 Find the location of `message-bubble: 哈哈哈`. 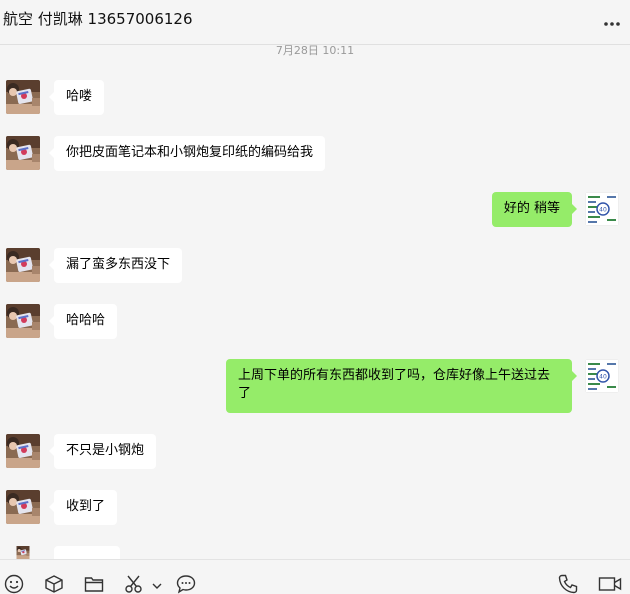

message-bubble: 哈哈哈 is located at coordinates (83, 321).